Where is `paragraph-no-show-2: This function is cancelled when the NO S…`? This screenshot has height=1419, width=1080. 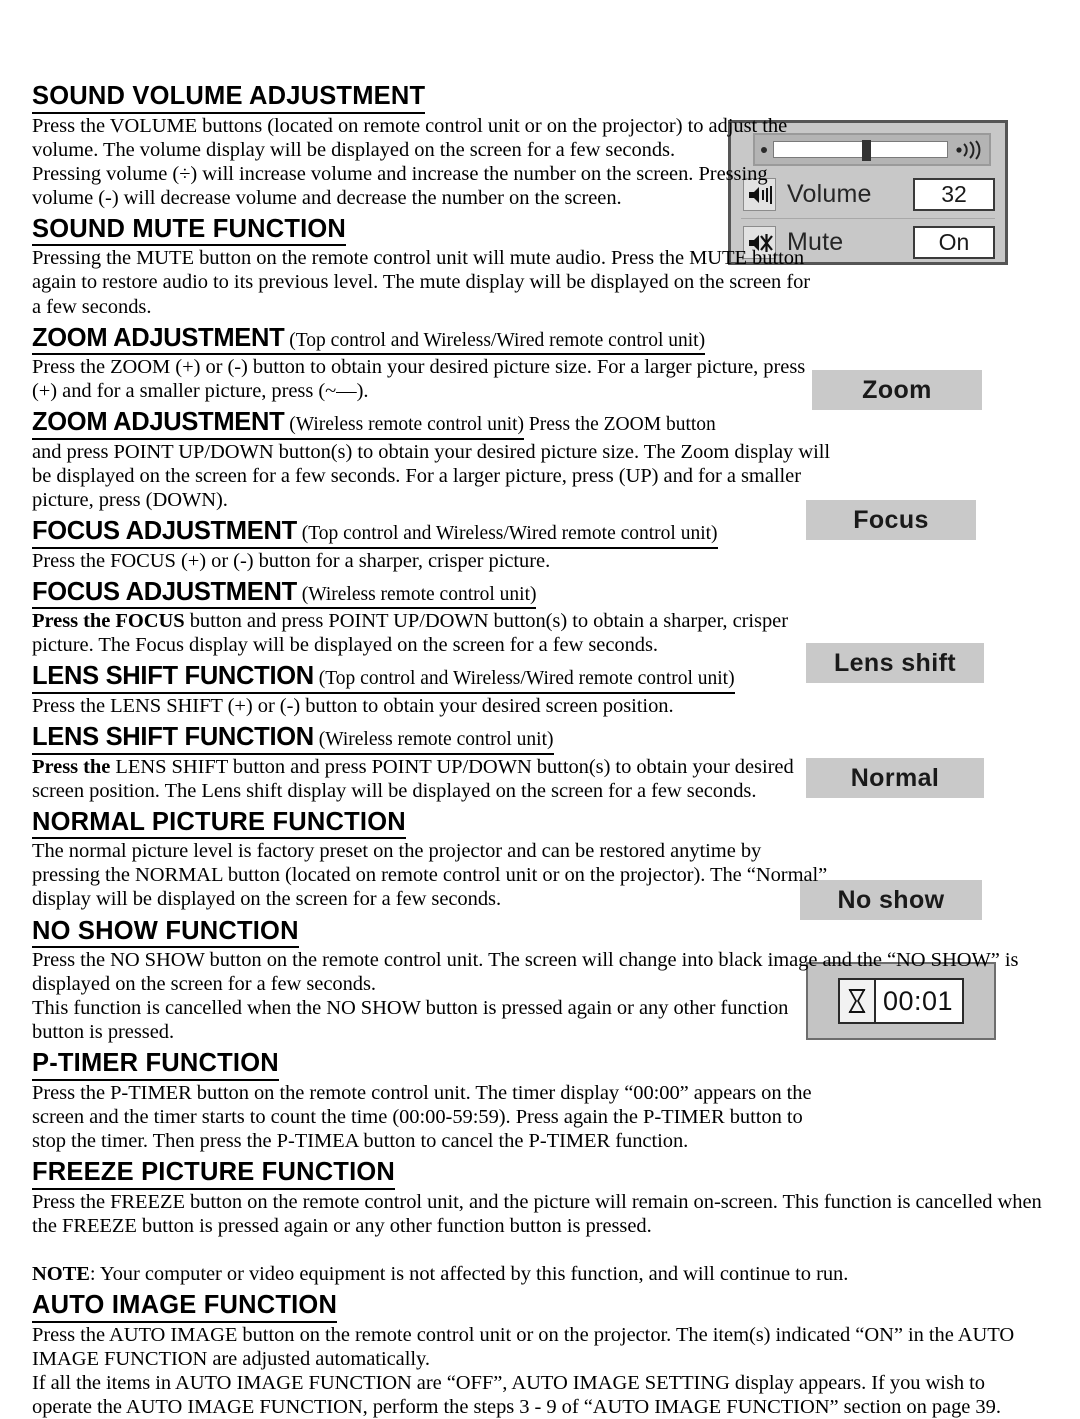 paragraph-no-show-2: This function is cancelled when the NO S… is located at coordinates (410, 1020).